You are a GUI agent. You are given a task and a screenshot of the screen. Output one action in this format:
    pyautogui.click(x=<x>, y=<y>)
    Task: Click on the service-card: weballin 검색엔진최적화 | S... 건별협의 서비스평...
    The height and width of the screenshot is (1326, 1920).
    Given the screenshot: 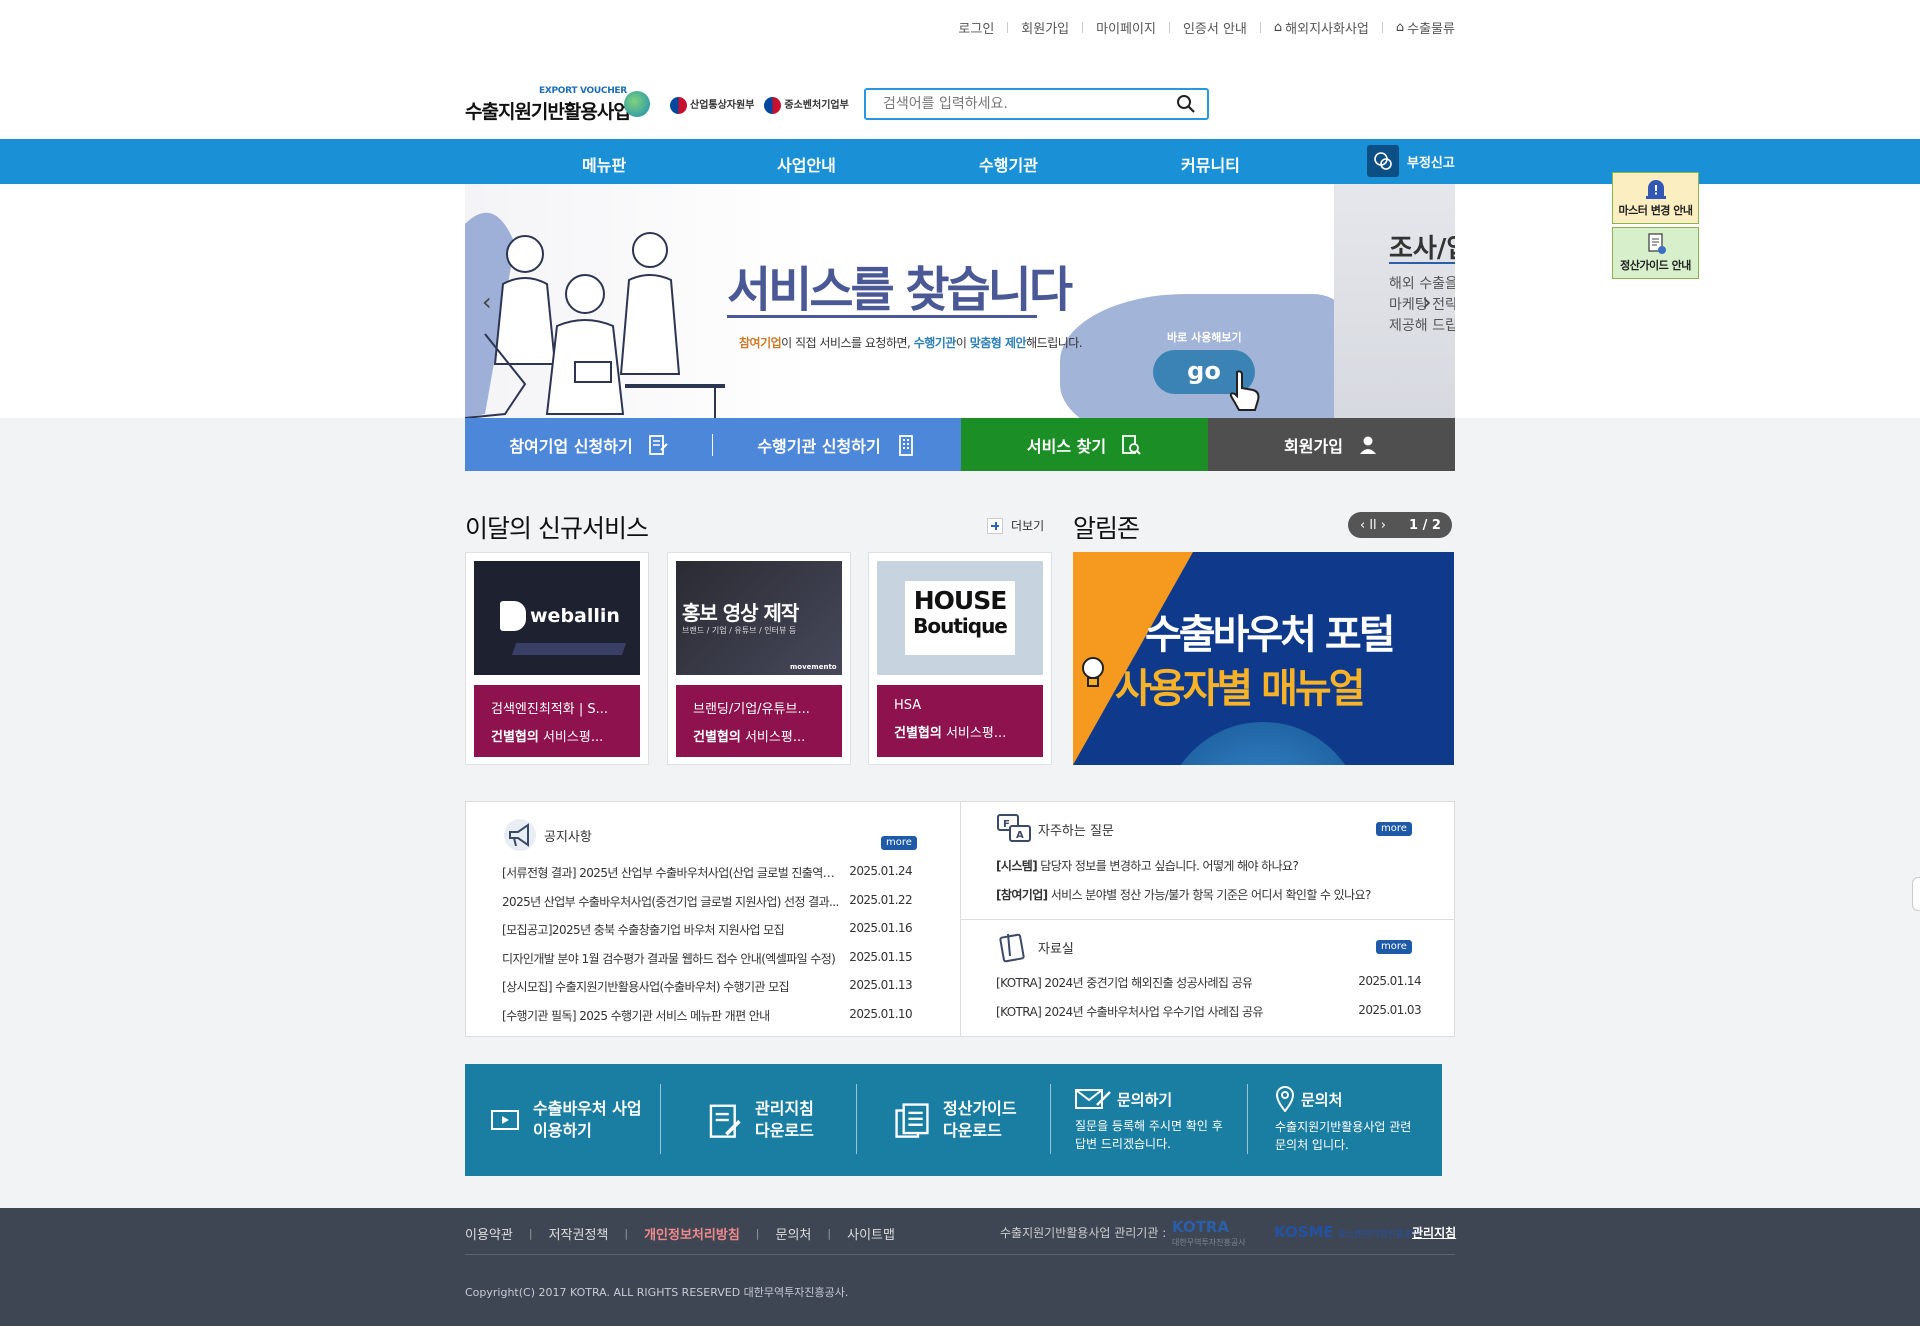 What is the action you would take?
    pyautogui.click(x=557, y=658)
    